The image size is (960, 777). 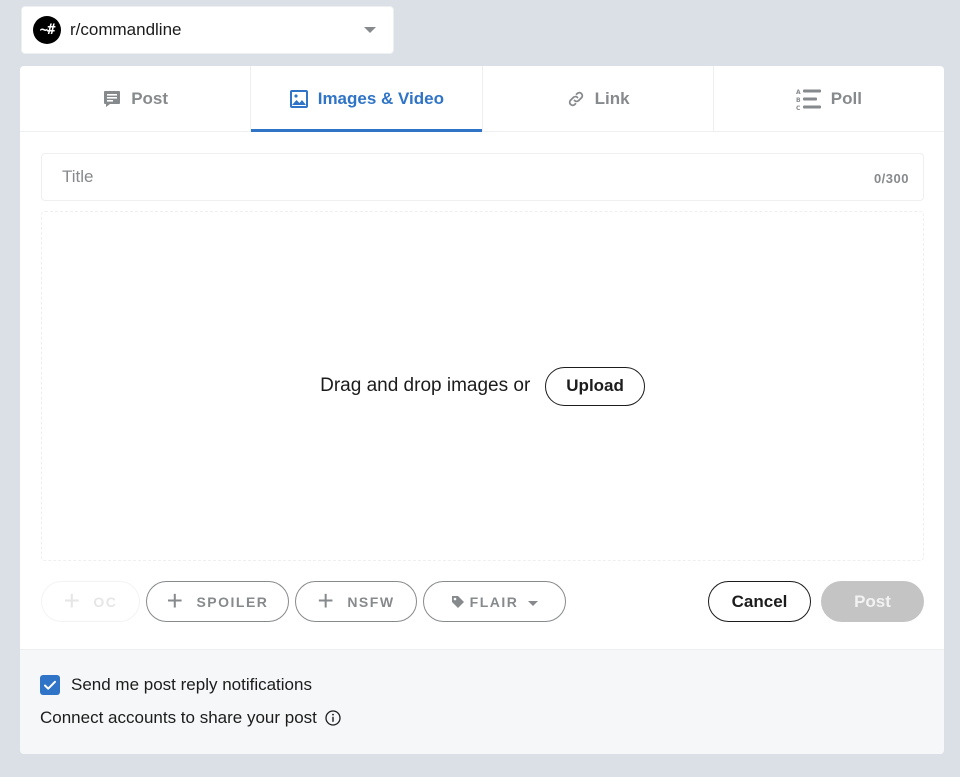 I want to click on community-selector: ~# r/commandline, so click(x=207, y=30).